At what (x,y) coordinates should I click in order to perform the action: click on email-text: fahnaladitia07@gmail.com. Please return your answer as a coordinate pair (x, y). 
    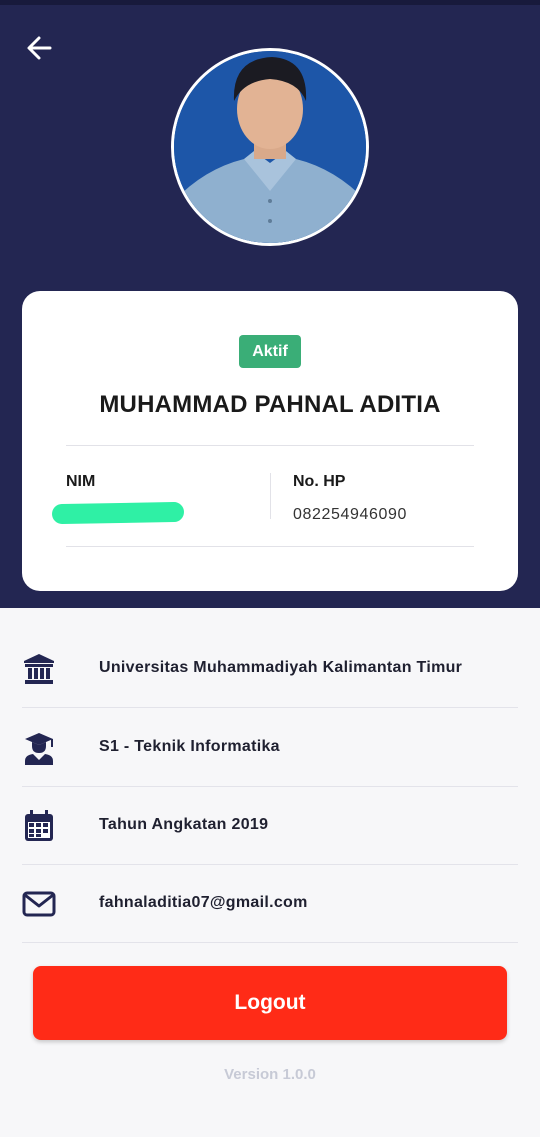
    Looking at the image, I should click on (203, 902).